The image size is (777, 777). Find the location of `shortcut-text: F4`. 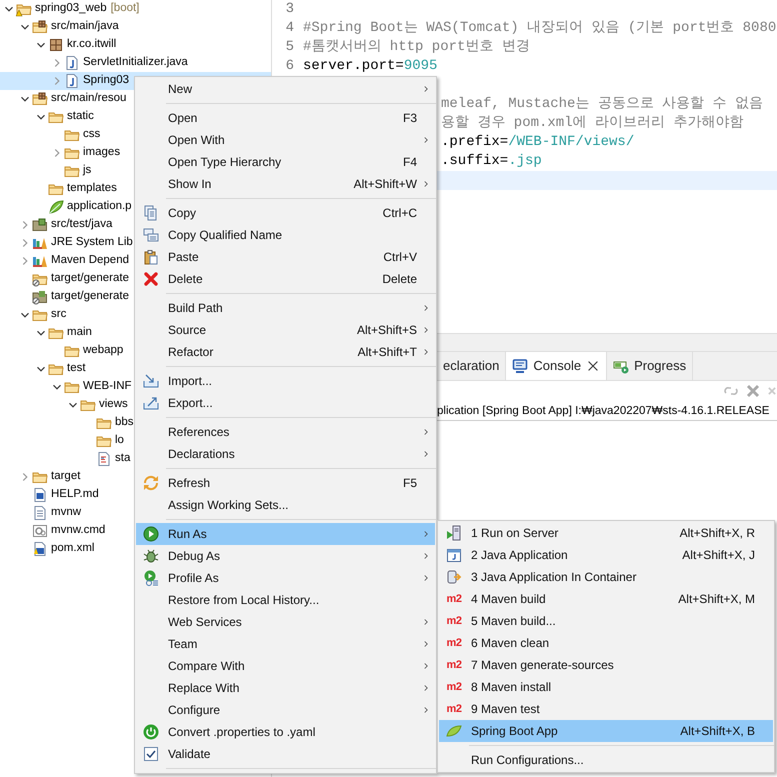

shortcut-text: F4 is located at coordinates (409, 162).